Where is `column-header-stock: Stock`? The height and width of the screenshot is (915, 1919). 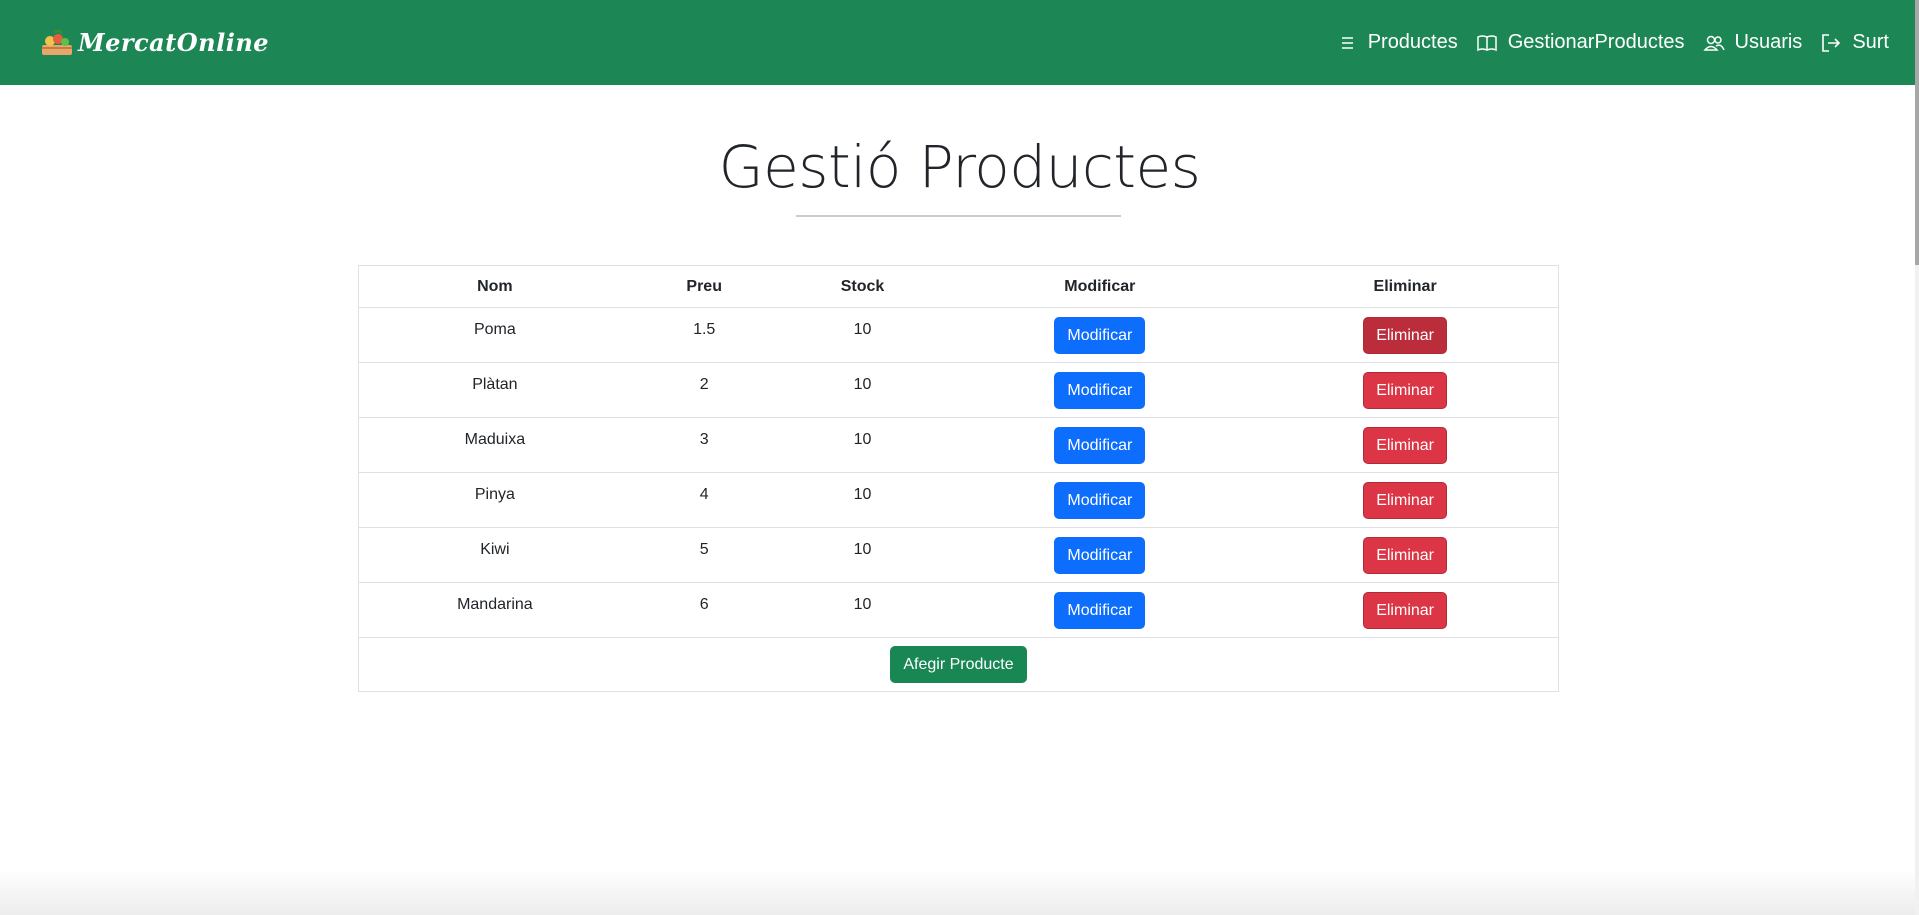
column-header-stock: Stock is located at coordinates (862, 287).